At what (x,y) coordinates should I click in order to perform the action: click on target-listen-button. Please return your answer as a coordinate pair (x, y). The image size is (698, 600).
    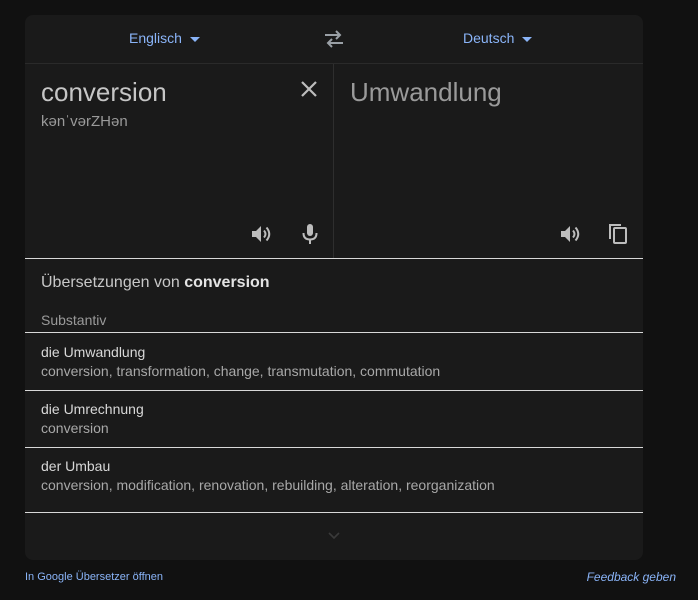
    Looking at the image, I should click on (570, 234).